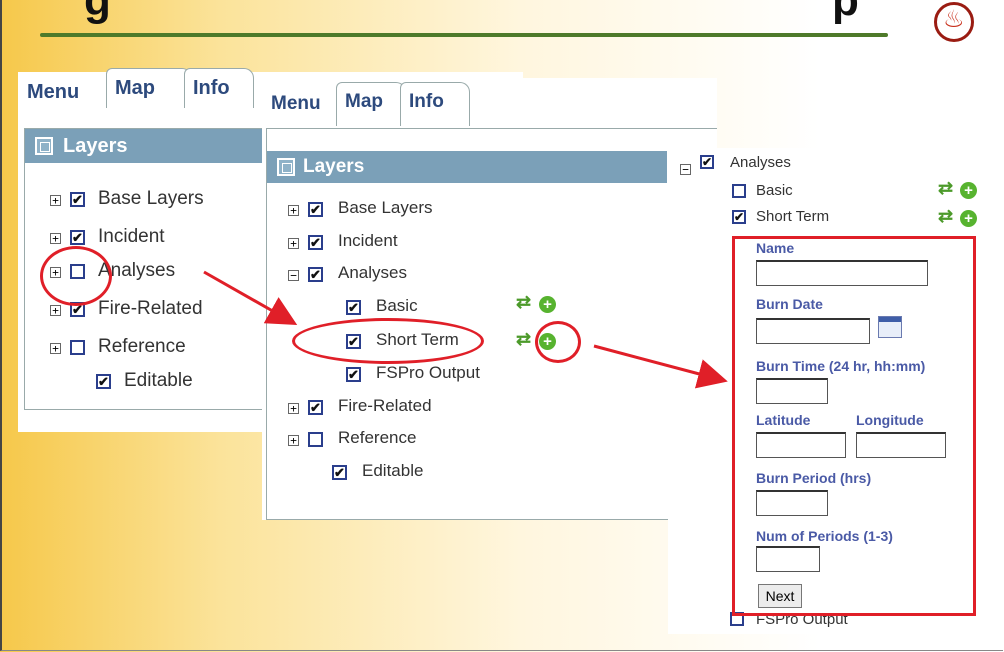 The width and height of the screenshot is (1004, 652). What do you see at coordinates (465, 329) in the screenshot?
I see `annotation-arrows` at bounding box center [465, 329].